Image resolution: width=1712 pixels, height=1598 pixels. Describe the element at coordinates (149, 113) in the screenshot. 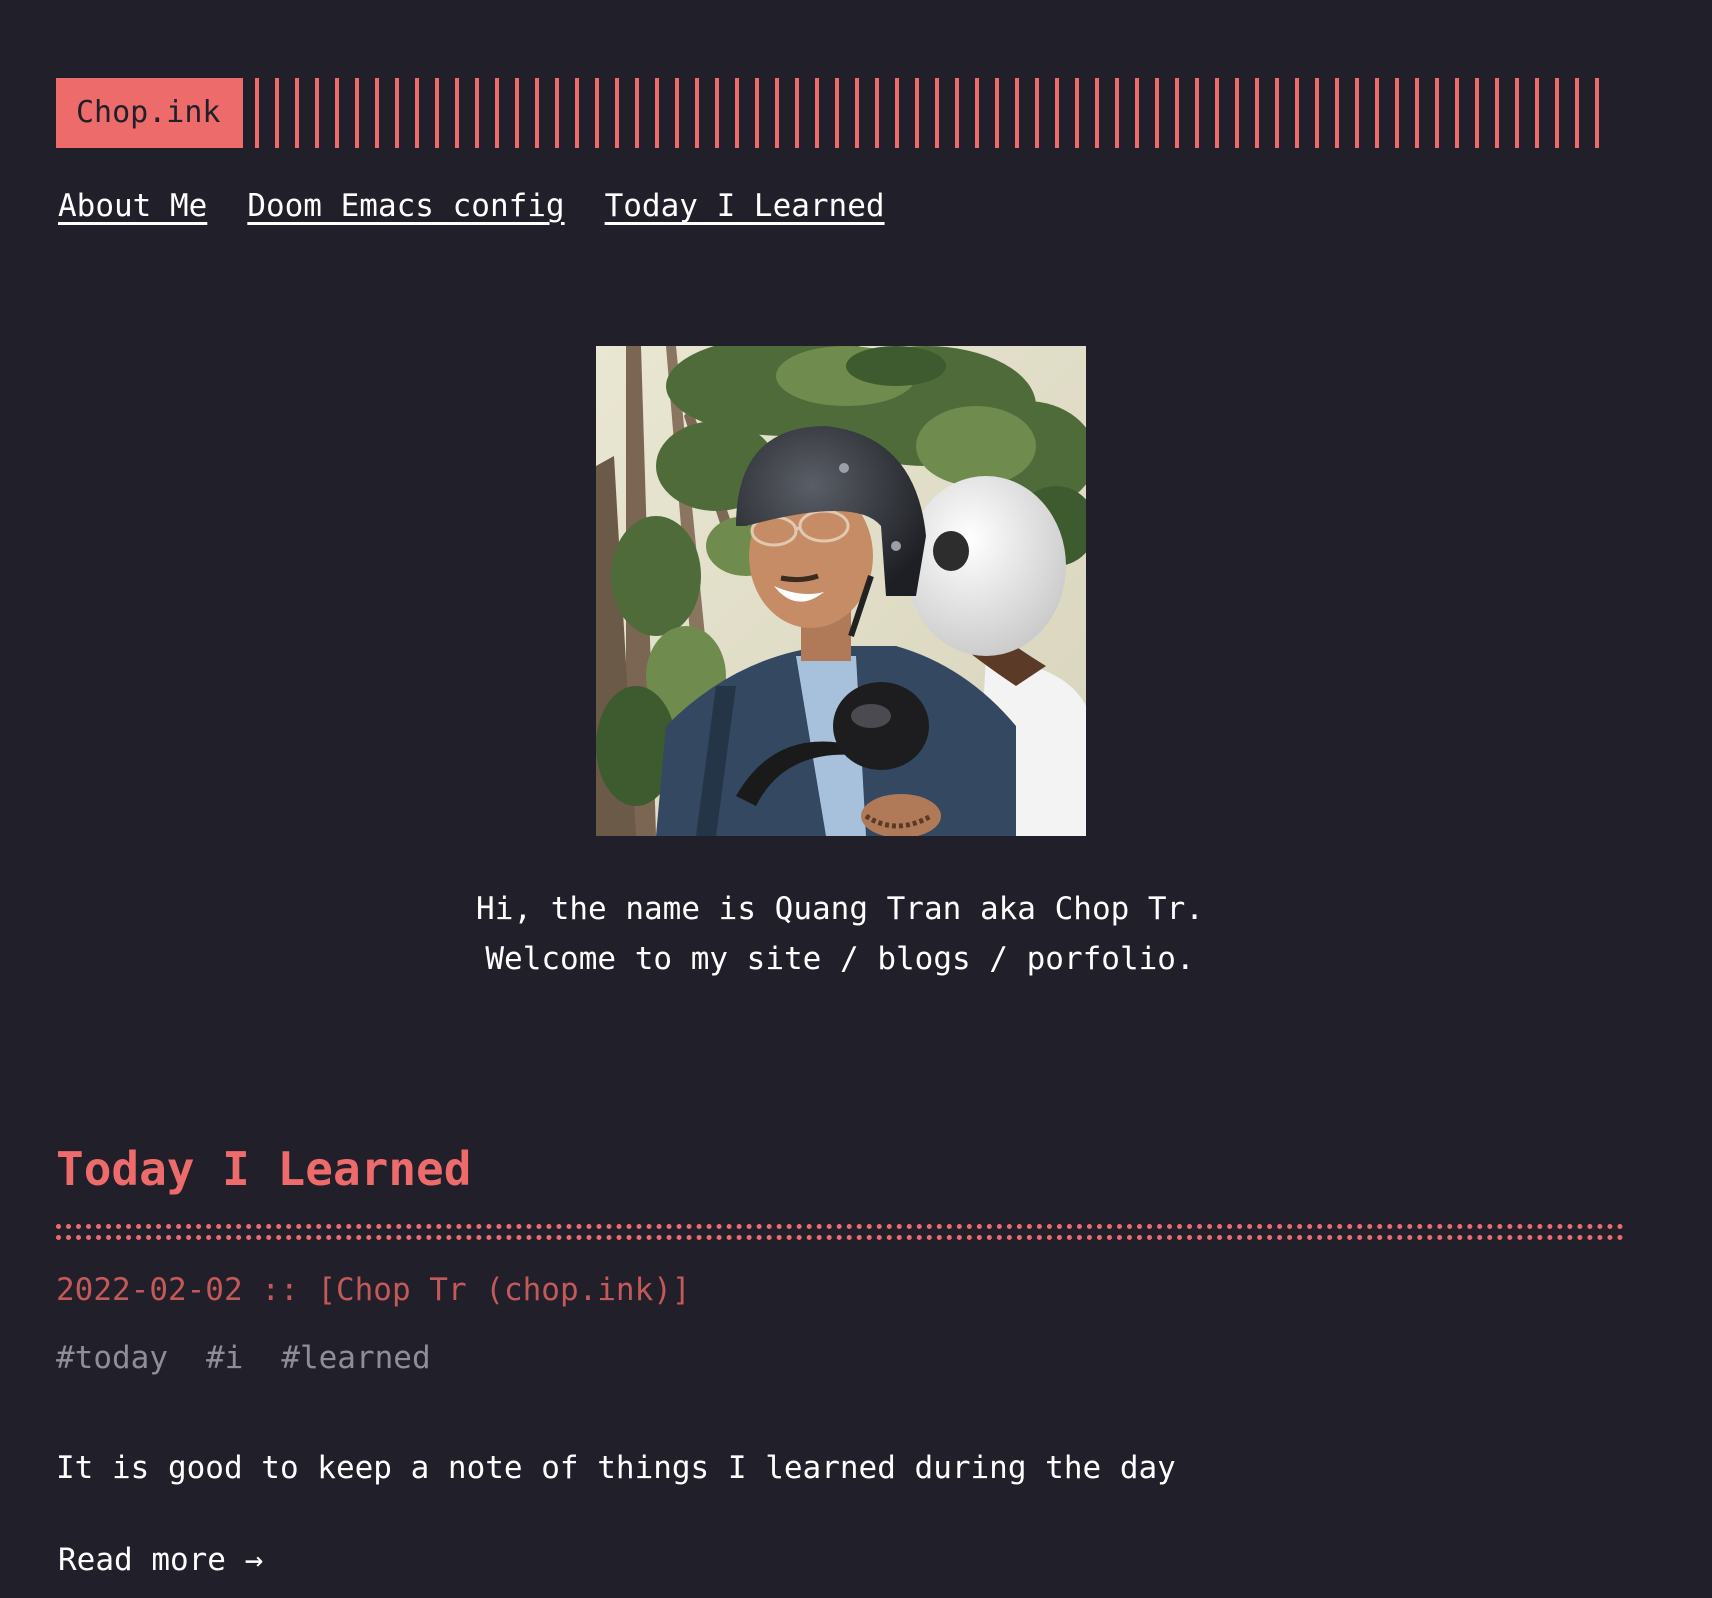

I see `site-logo-link: Chop.ink` at that location.